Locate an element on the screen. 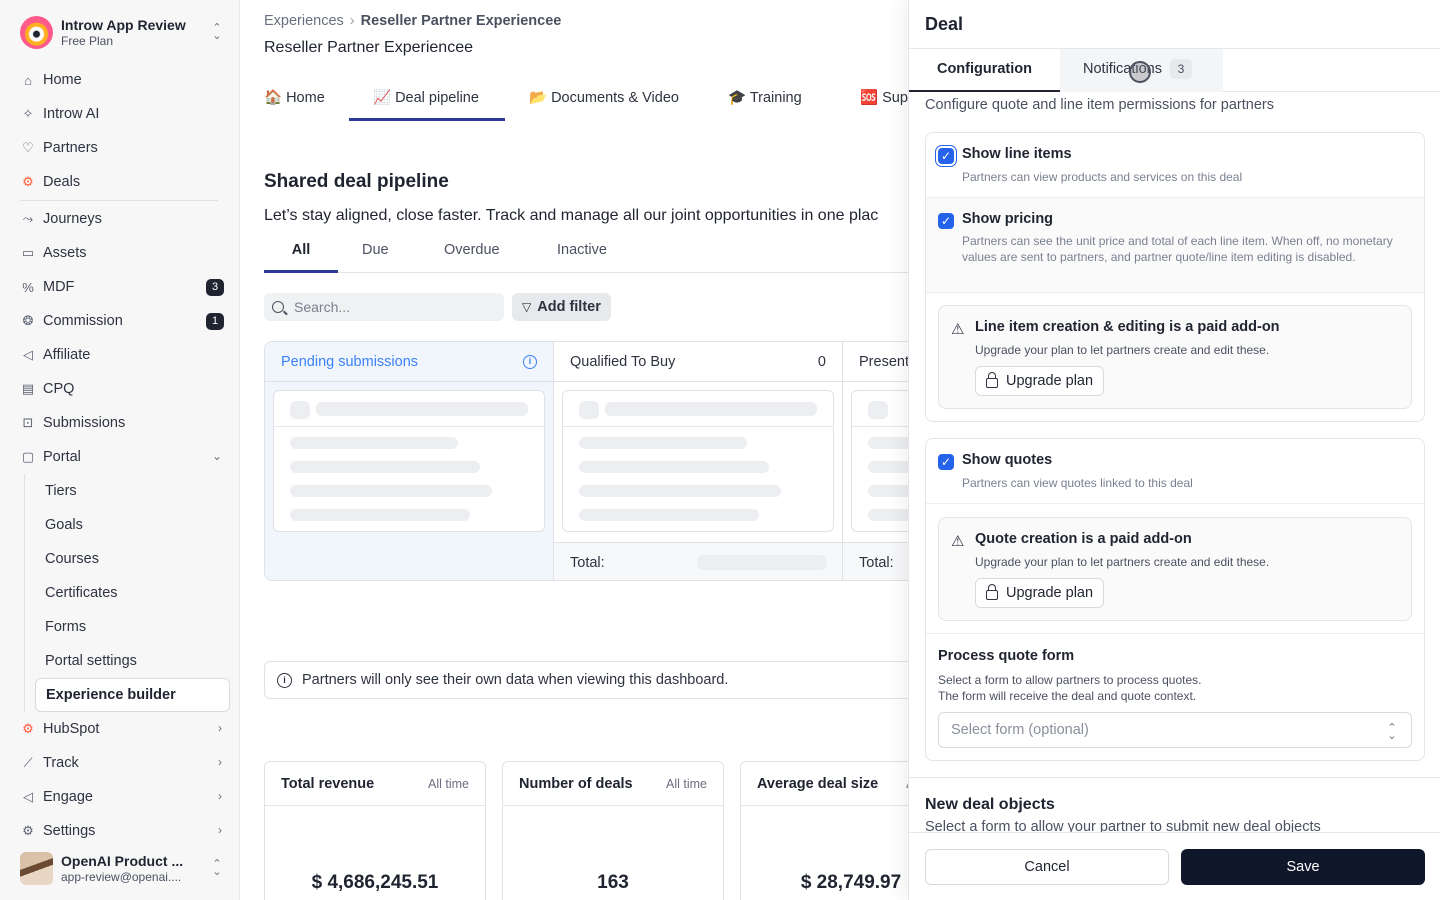  sidebar-item-label: Commission is located at coordinates (83, 321).